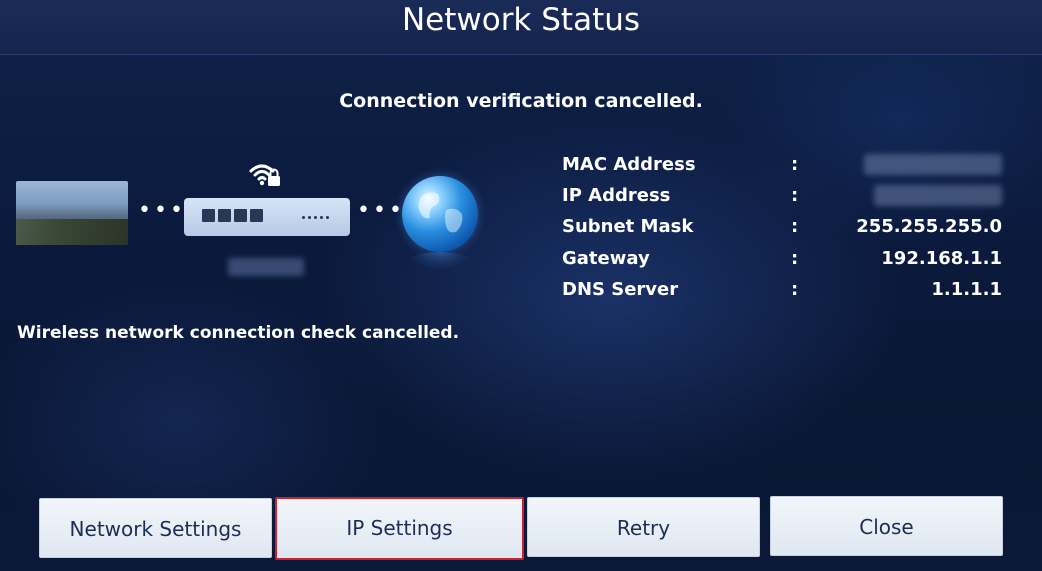 This screenshot has height=571, width=1042. Describe the element at coordinates (267, 217) in the screenshot. I see `router-icon` at that location.